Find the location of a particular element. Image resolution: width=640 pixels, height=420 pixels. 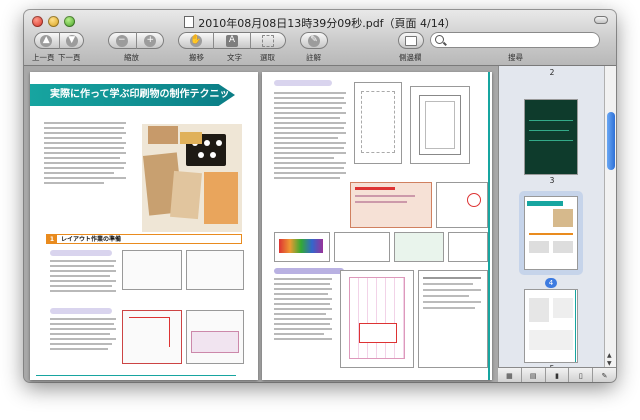

zoom-out-button: − is located at coordinates (122, 40).